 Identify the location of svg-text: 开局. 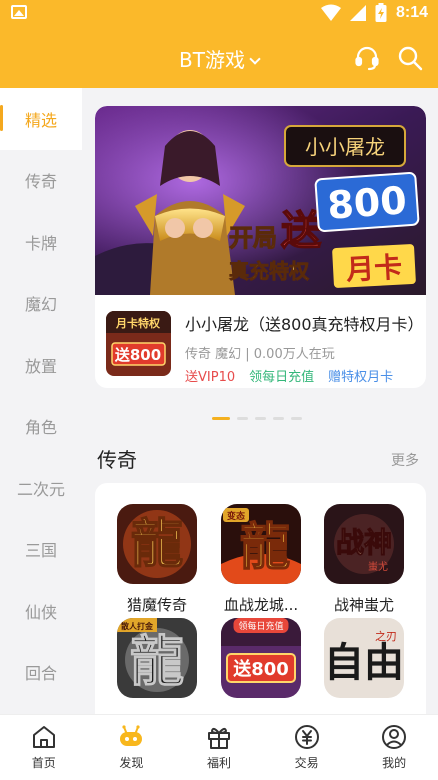
(253, 238).